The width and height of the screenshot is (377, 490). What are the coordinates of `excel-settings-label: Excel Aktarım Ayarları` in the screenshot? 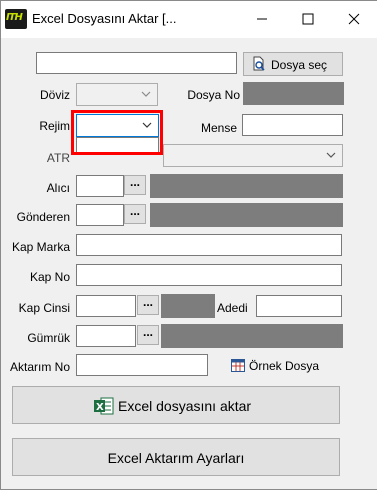 It's located at (176, 458).